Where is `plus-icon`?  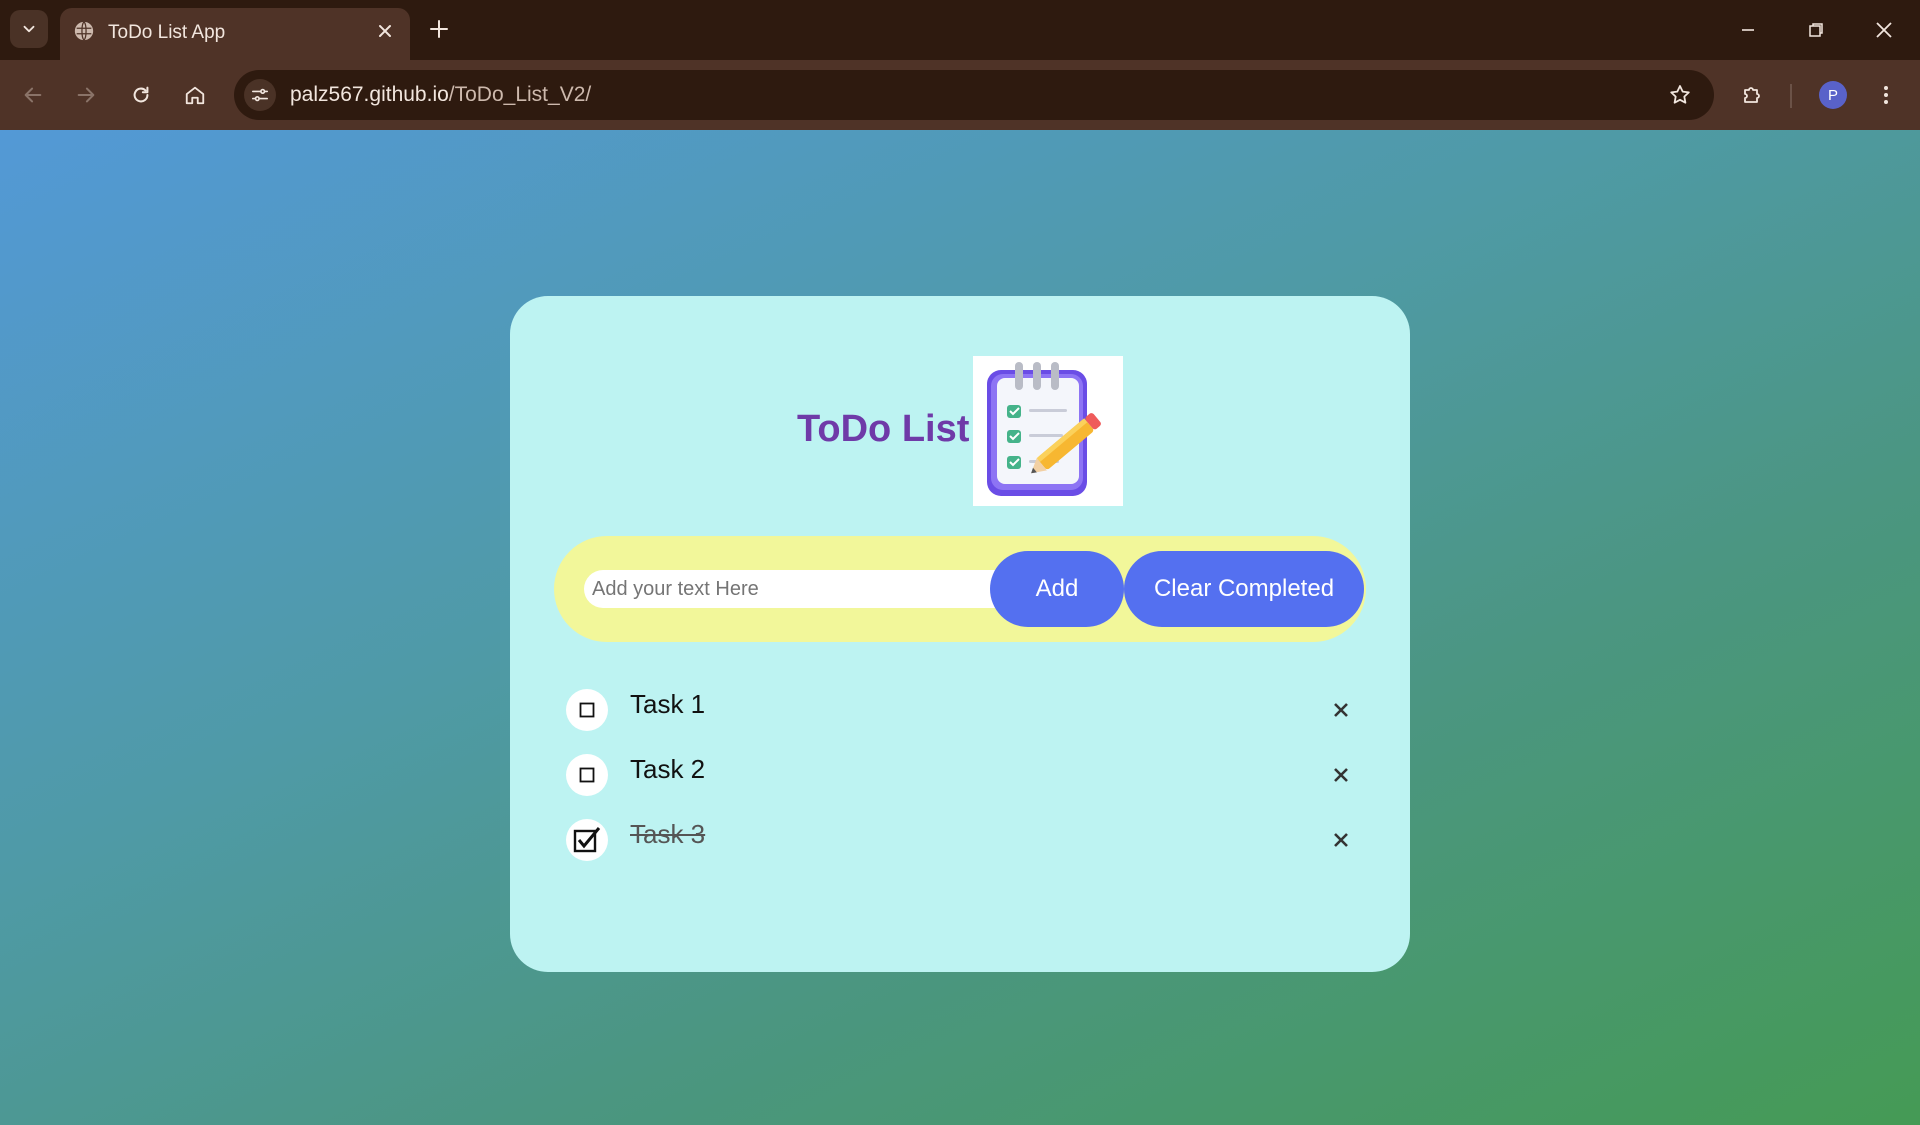
plus-icon is located at coordinates (439, 29).